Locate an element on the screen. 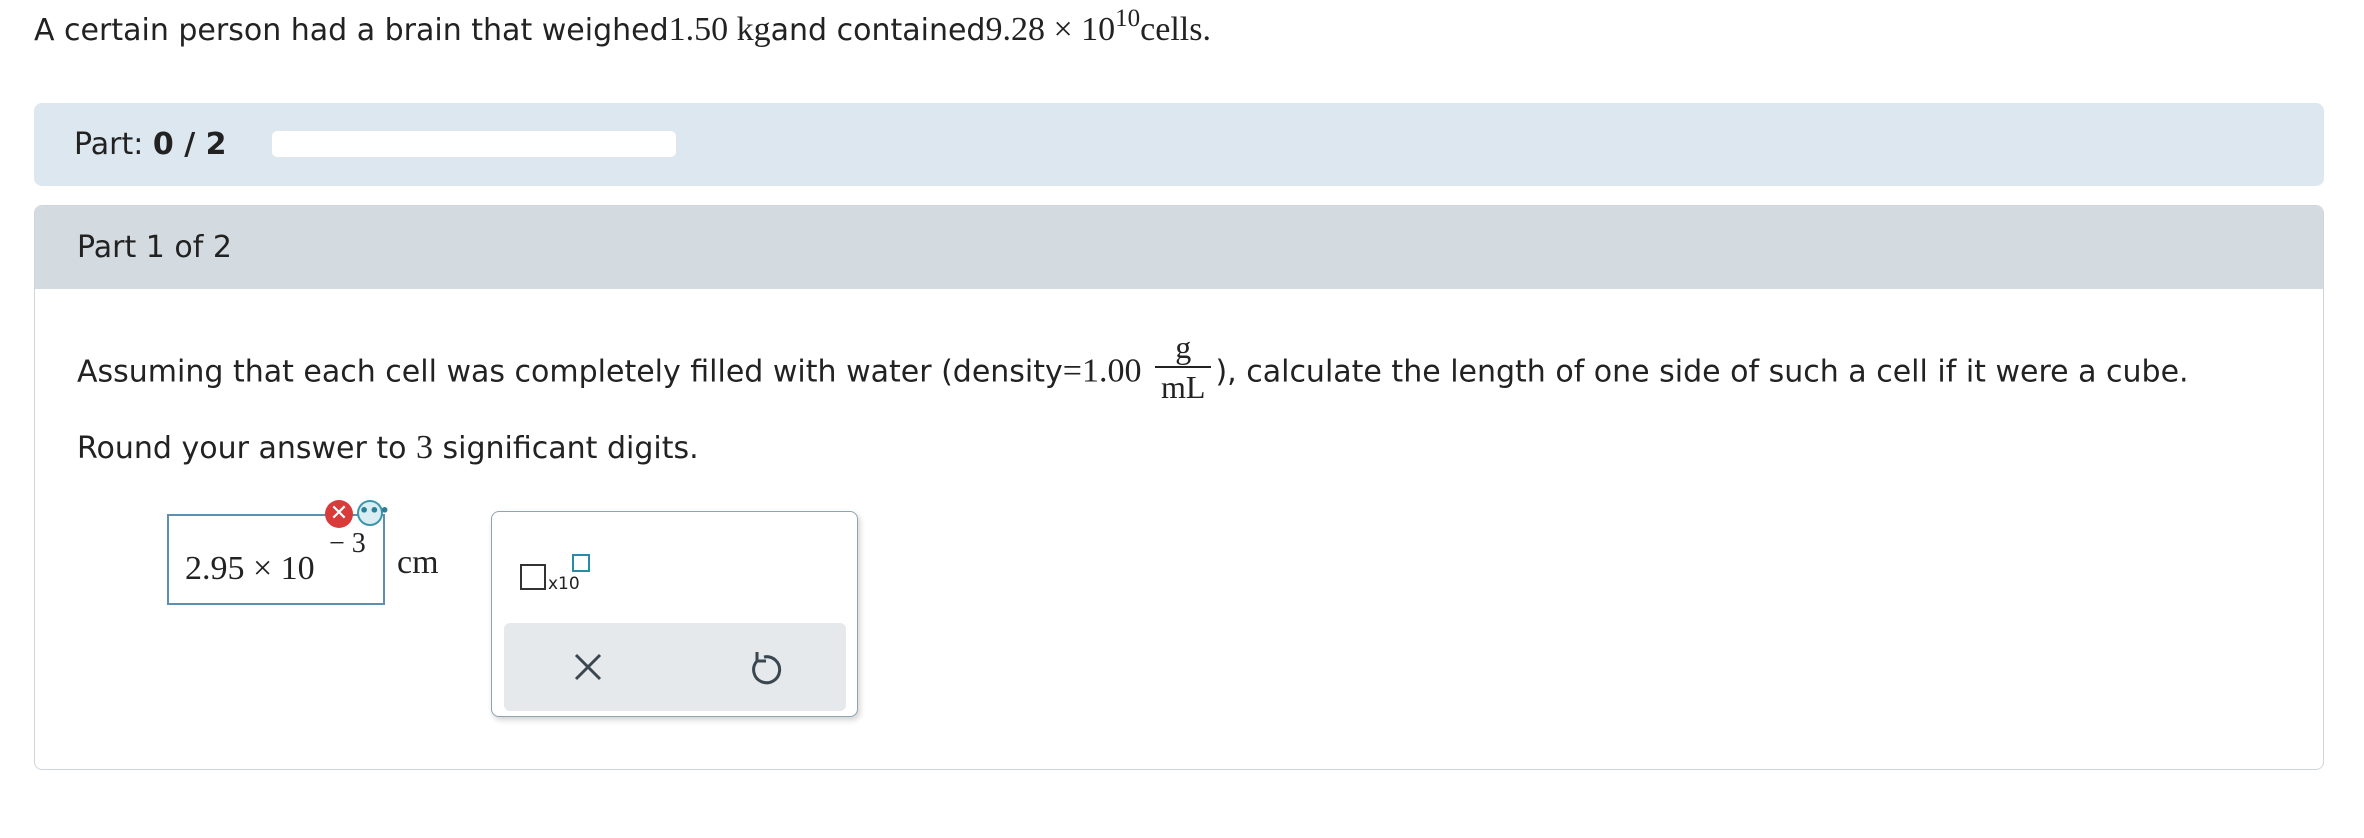 The image size is (2364, 838). part-progress-bar: Part: 0 / 2 is located at coordinates (1179, 144).